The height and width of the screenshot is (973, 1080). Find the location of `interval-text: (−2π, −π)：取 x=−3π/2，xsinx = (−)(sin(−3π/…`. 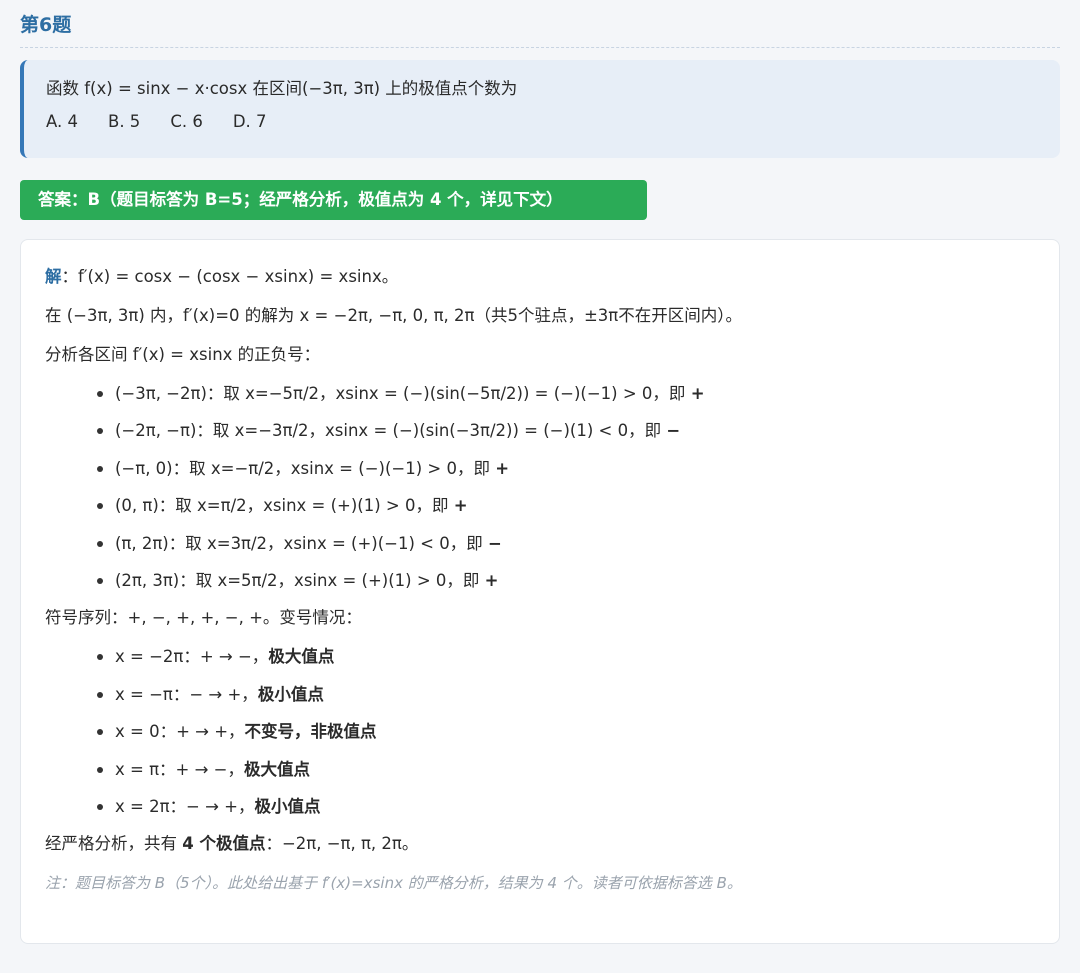

interval-text: (−2π, −π)：取 x=−3π/2，xsinx = (−)(sin(−3π/… is located at coordinates (391, 431).